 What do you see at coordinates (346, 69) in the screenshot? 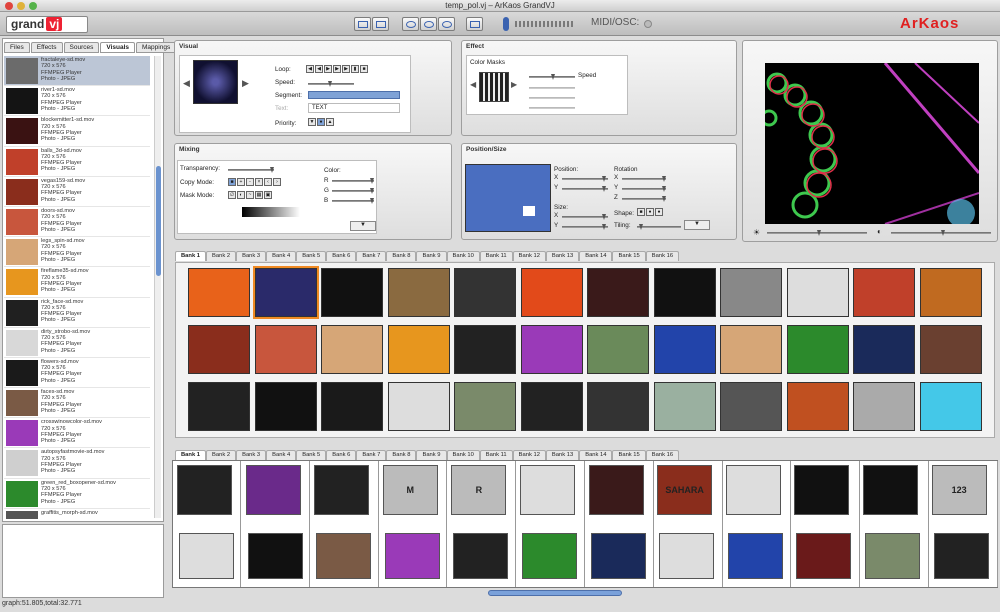
I see `fast-forward-icon: ▶` at bounding box center [346, 69].